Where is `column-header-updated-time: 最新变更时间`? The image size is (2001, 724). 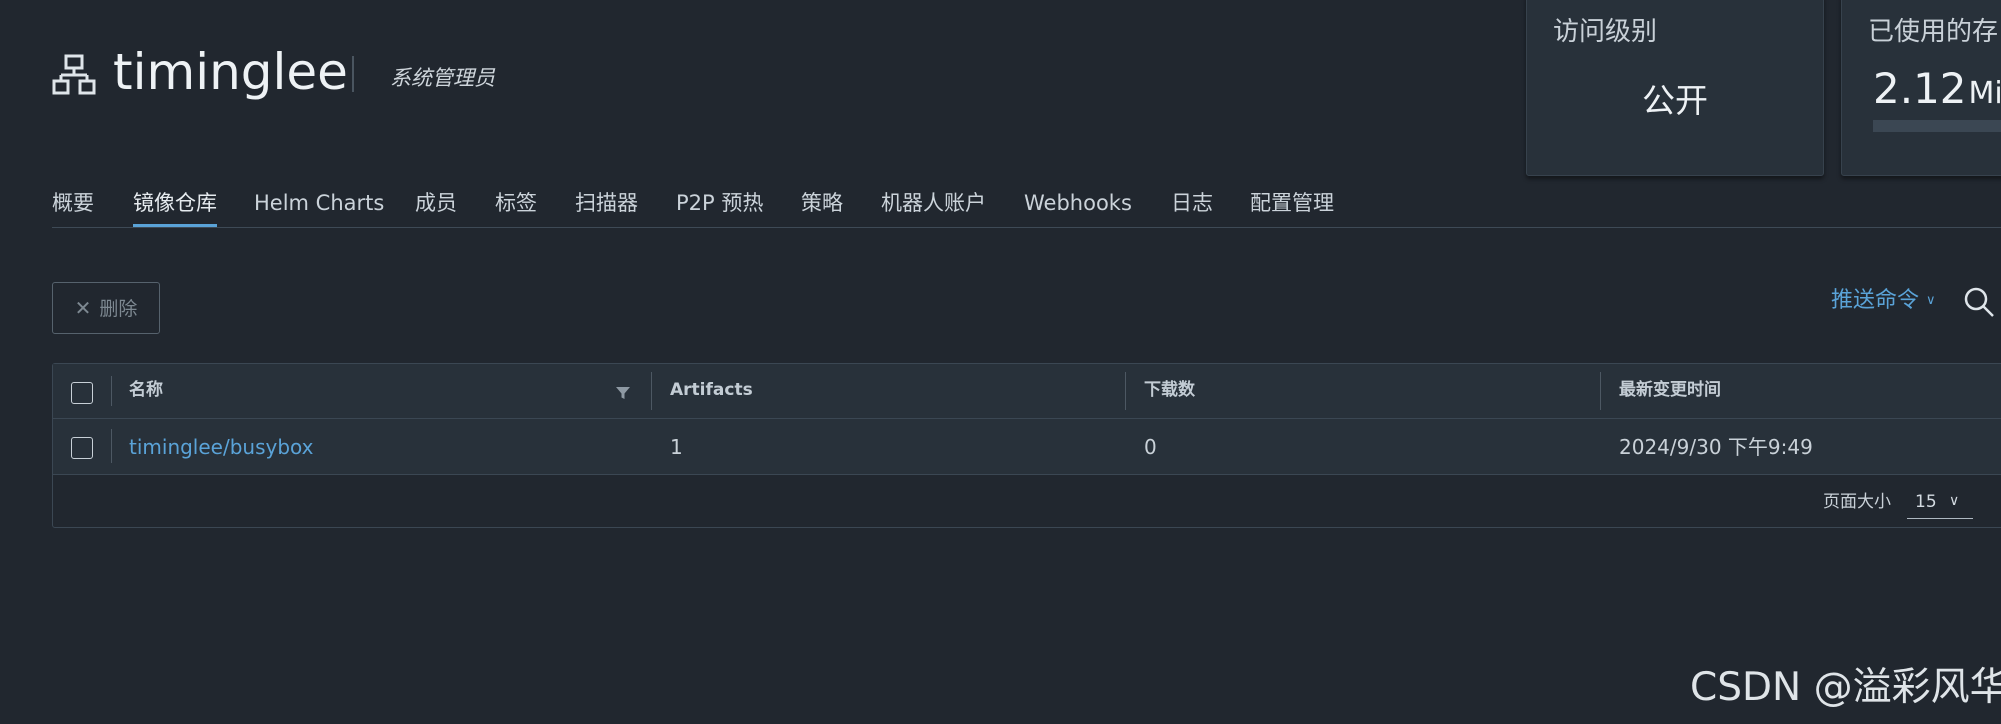
column-header-updated-time: 最新变更时间 is located at coordinates (1670, 390).